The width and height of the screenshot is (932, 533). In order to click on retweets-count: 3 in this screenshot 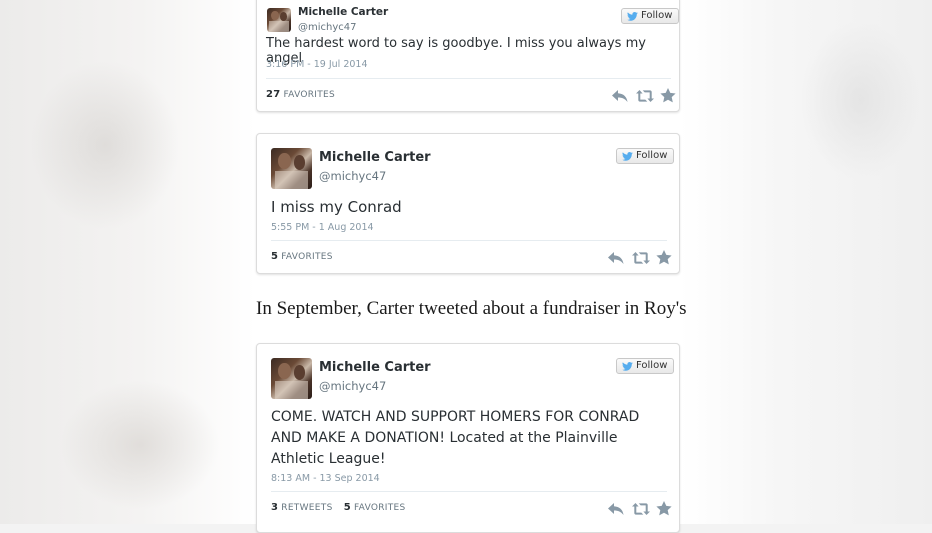, I will do `click(275, 507)`.